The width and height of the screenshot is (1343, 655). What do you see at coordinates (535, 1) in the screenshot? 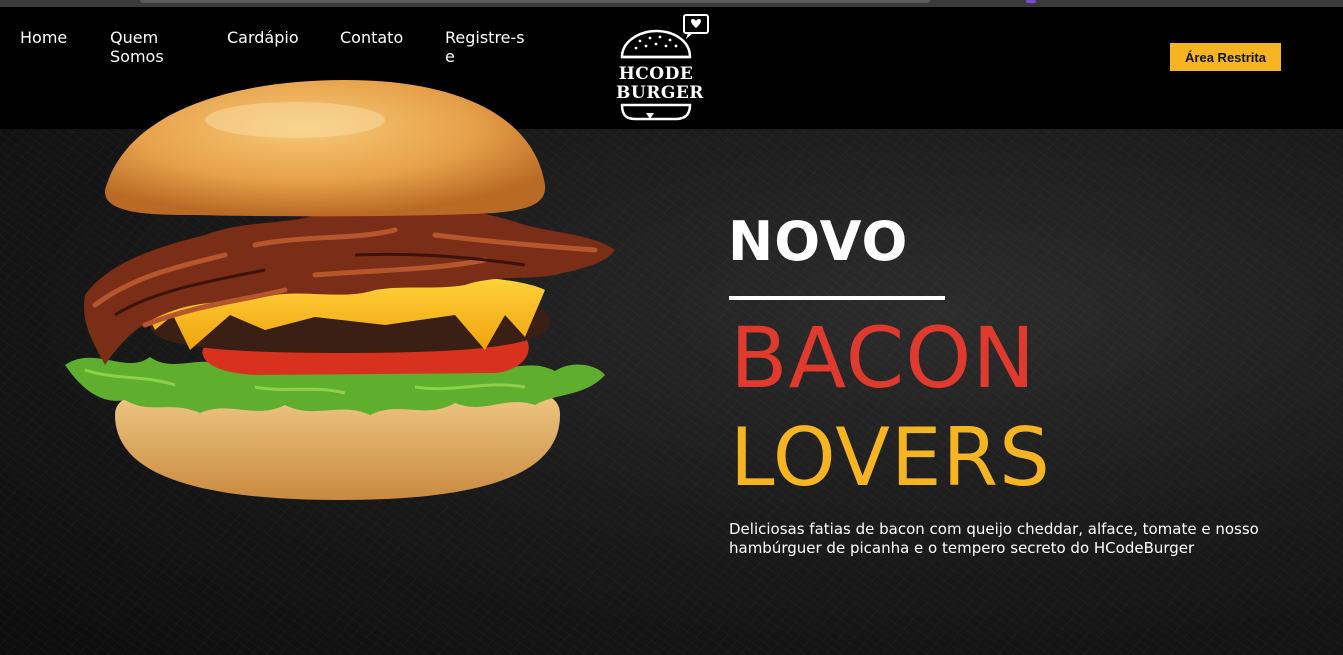
I see `address-bar-edge` at bounding box center [535, 1].